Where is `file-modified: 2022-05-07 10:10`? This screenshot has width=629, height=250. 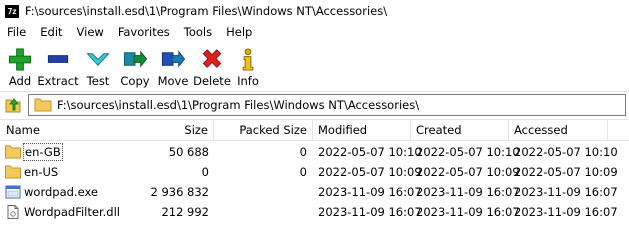 file-modified: 2022-05-07 10:10 is located at coordinates (370, 152).